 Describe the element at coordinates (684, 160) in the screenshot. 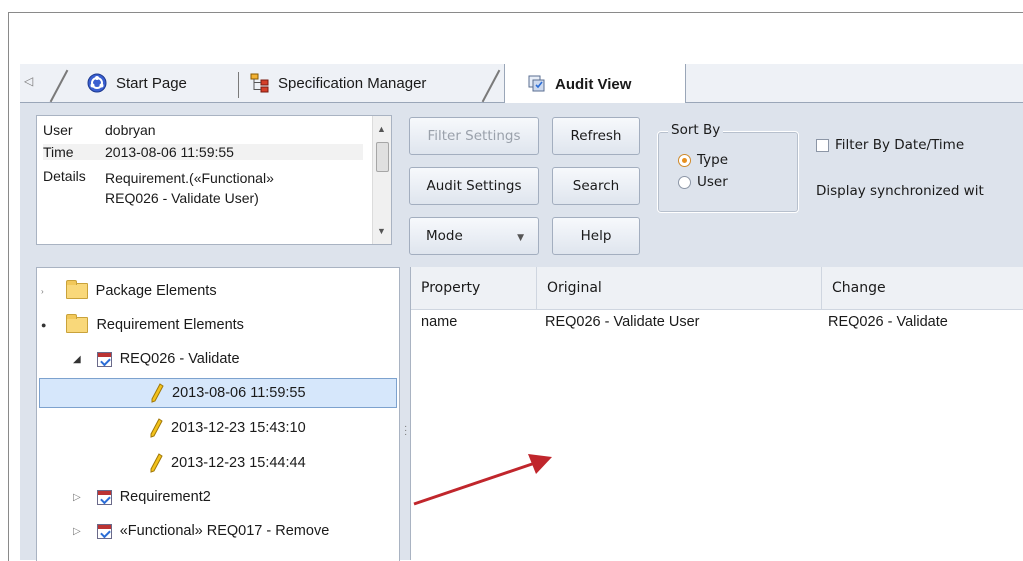

I see `radio-selected-icon` at that location.